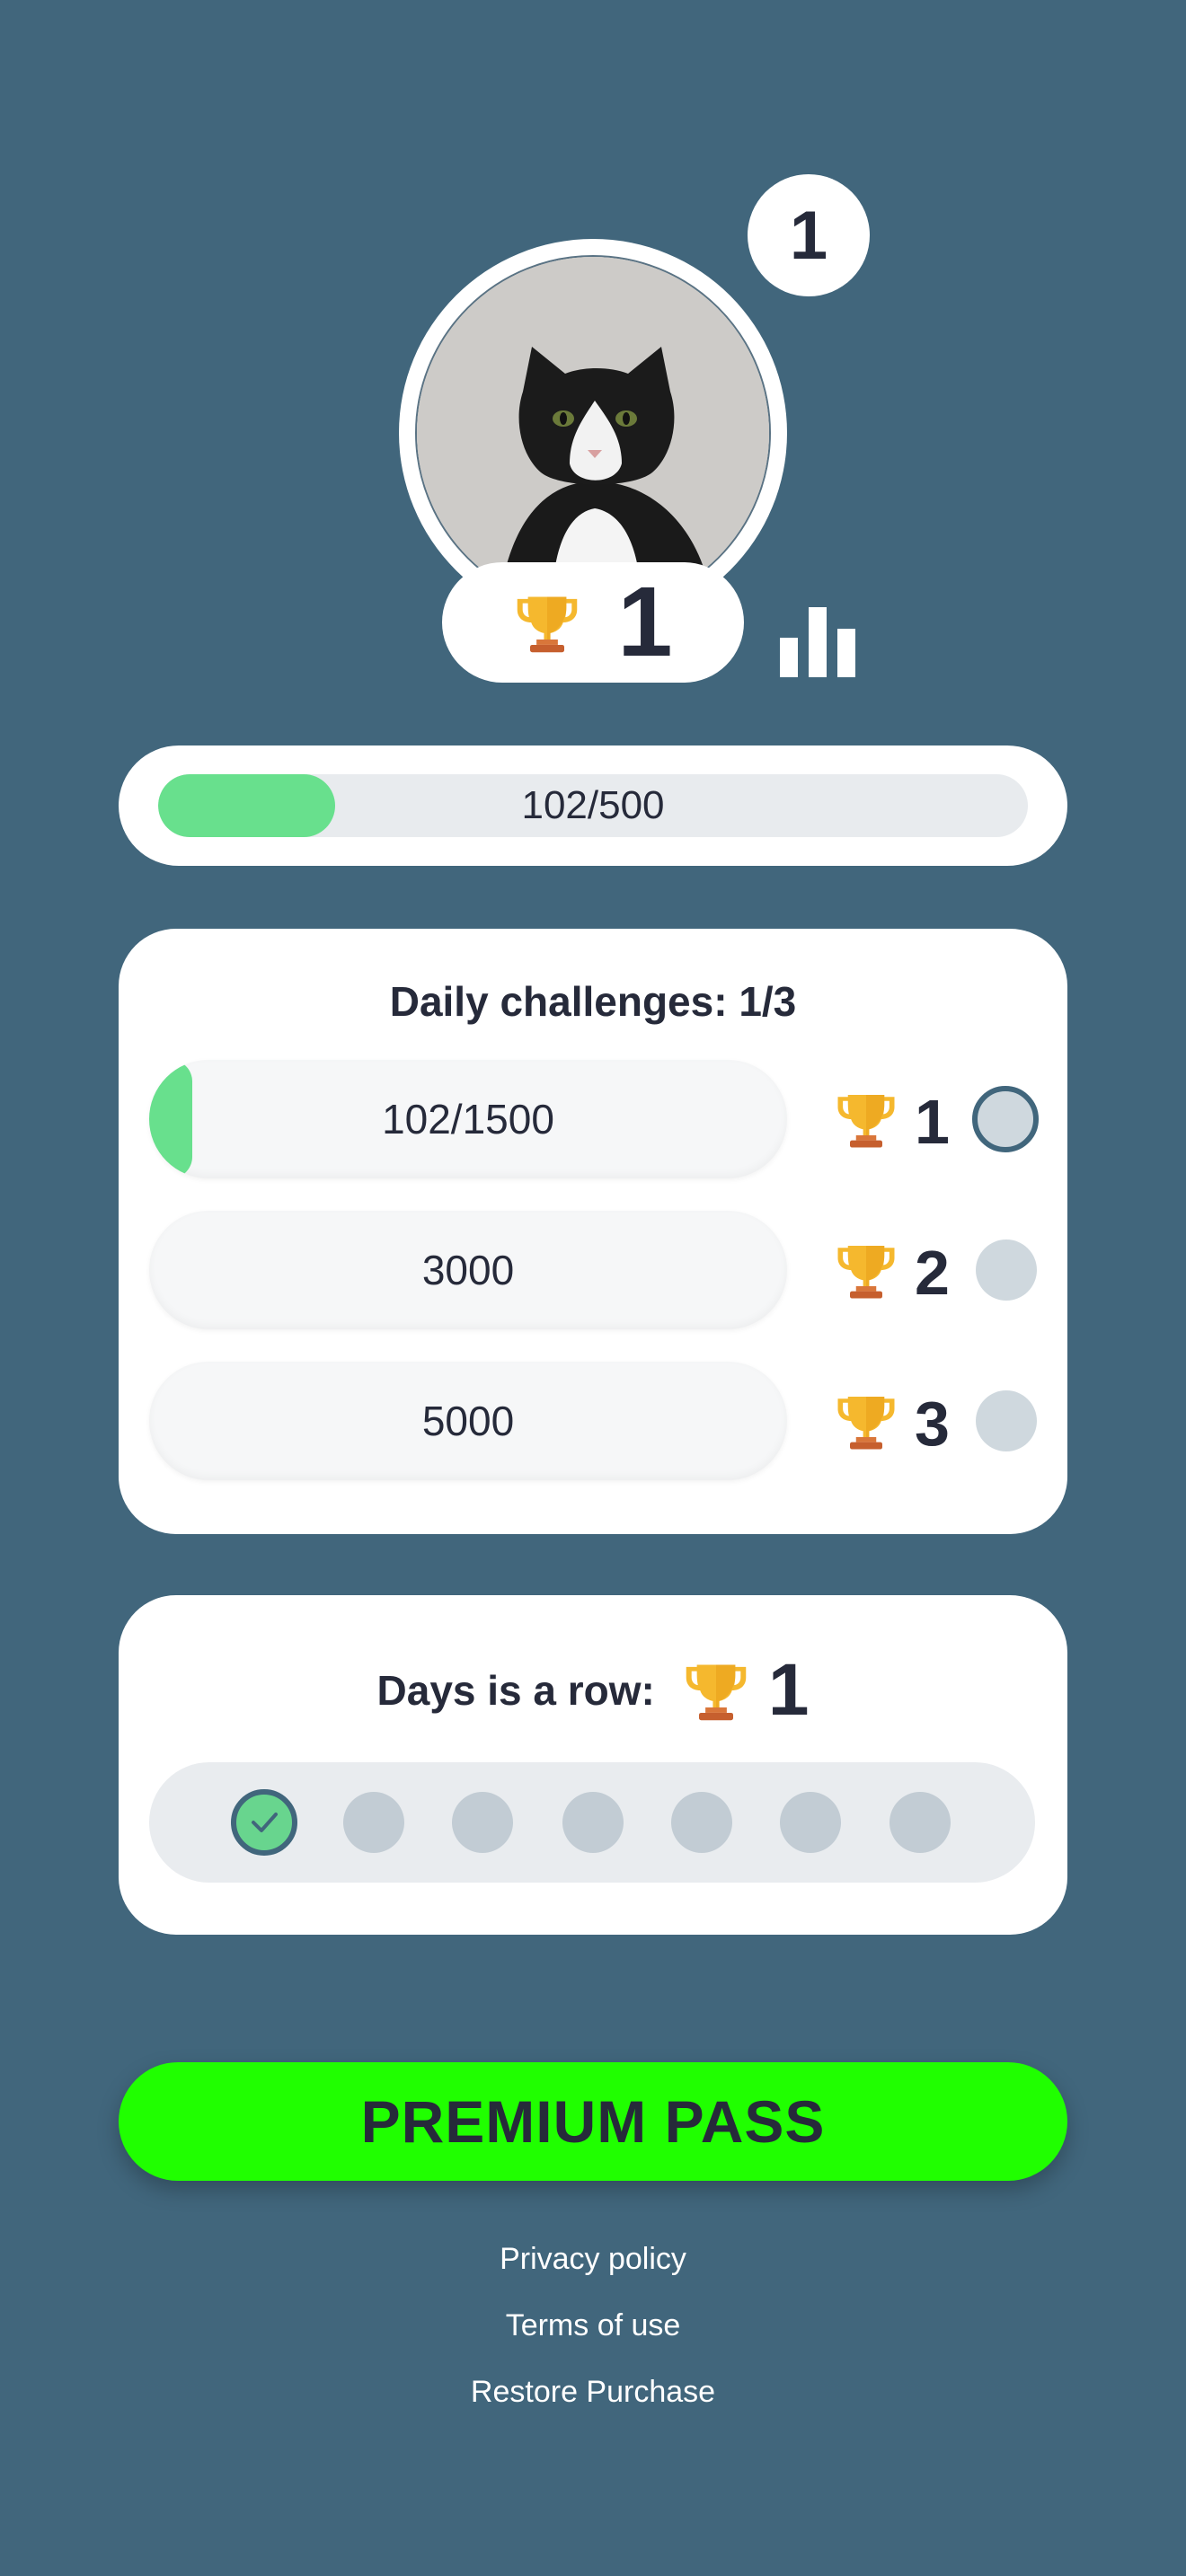 This screenshot has width=1186, height=2576. I want to click on challenge-row: 5000, so click(468, 1421).